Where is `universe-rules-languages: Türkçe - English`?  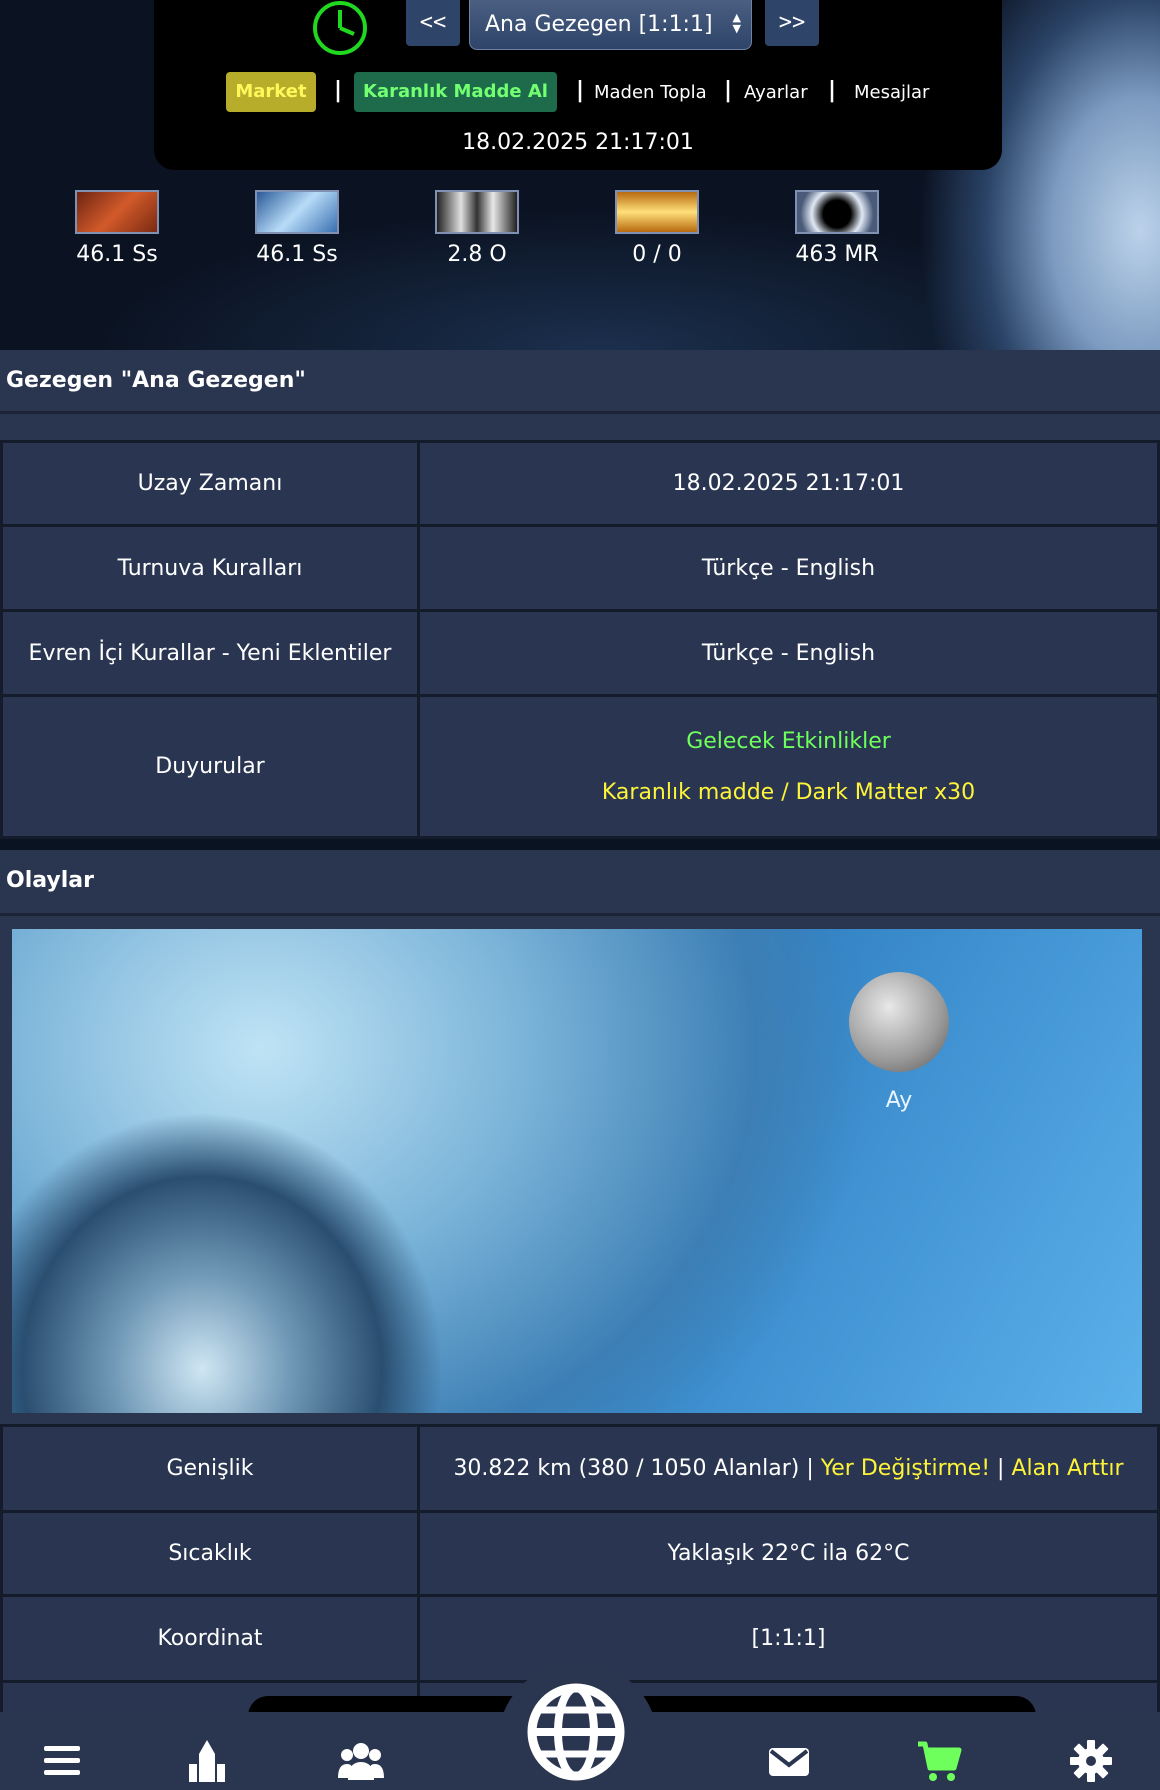 universe-rules-languages: Türkçe - English is located at coordinates (788, 653).